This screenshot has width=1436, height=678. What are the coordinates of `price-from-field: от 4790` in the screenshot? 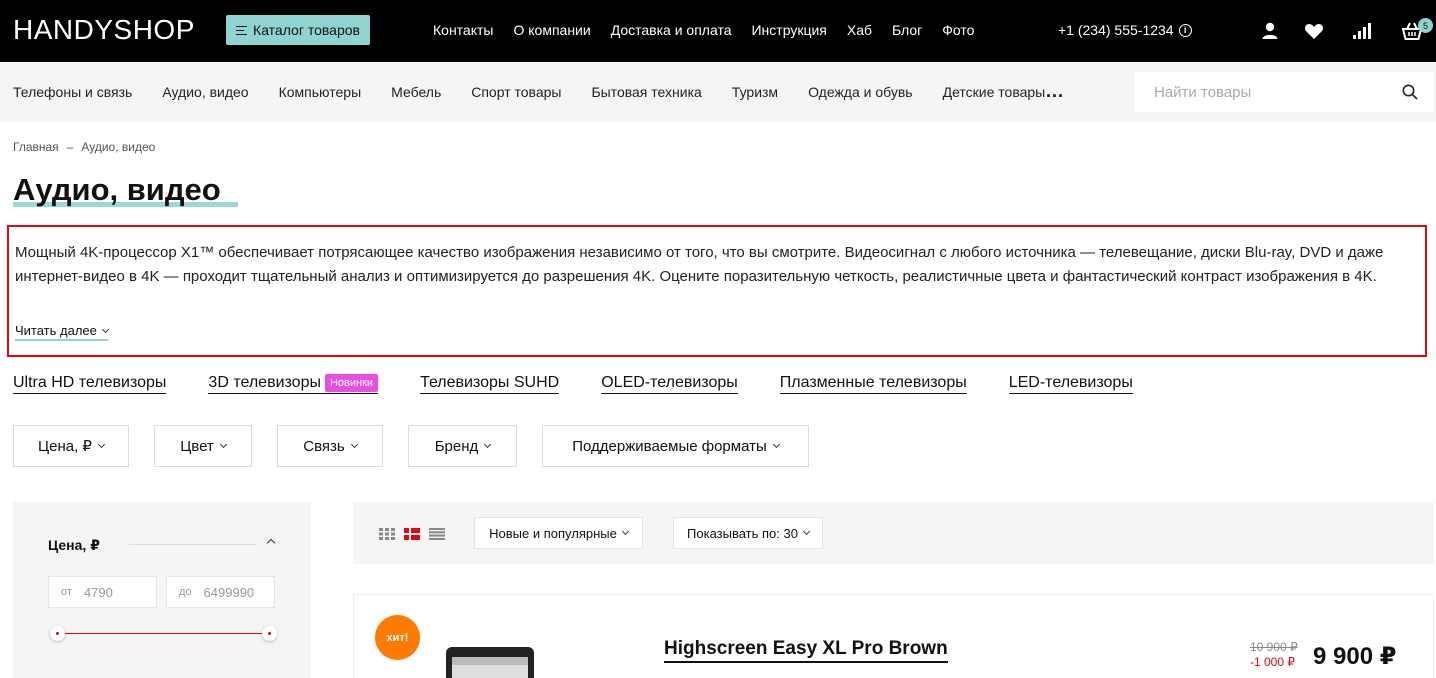 It's located at (102, 592).